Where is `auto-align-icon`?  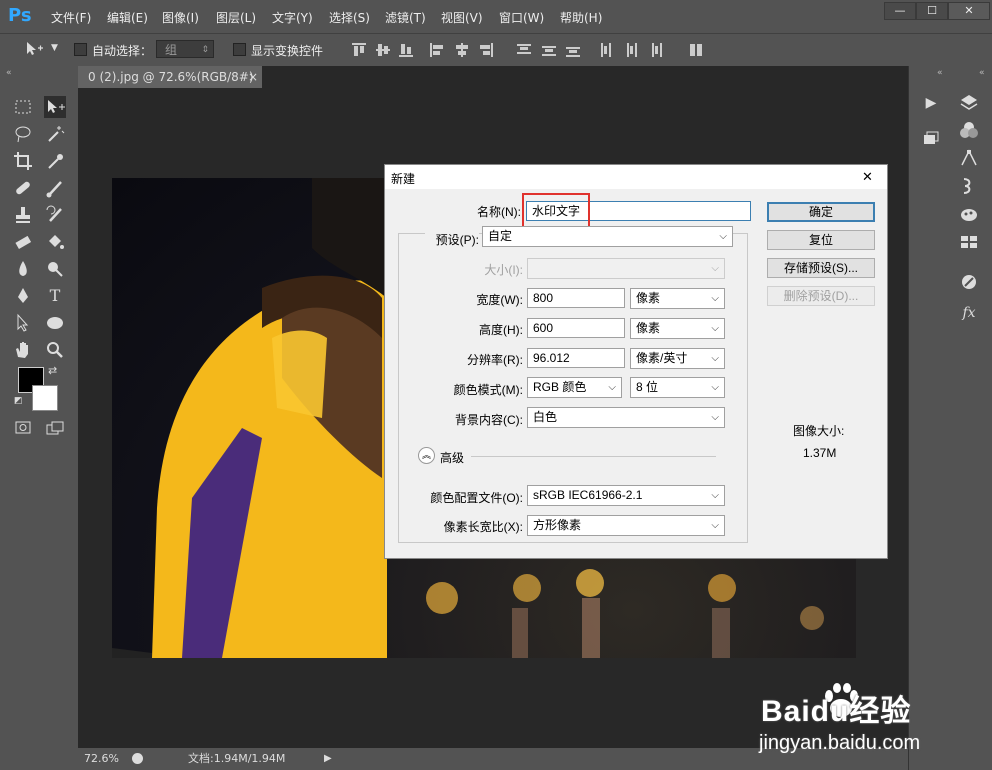 auto-align-icon is located at coordinates (696, 50).